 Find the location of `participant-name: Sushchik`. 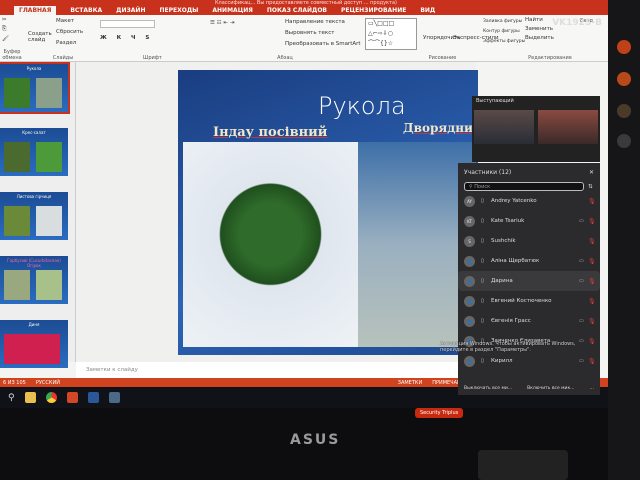

participant-name: Sushchik is located at coordinates (503, 241).